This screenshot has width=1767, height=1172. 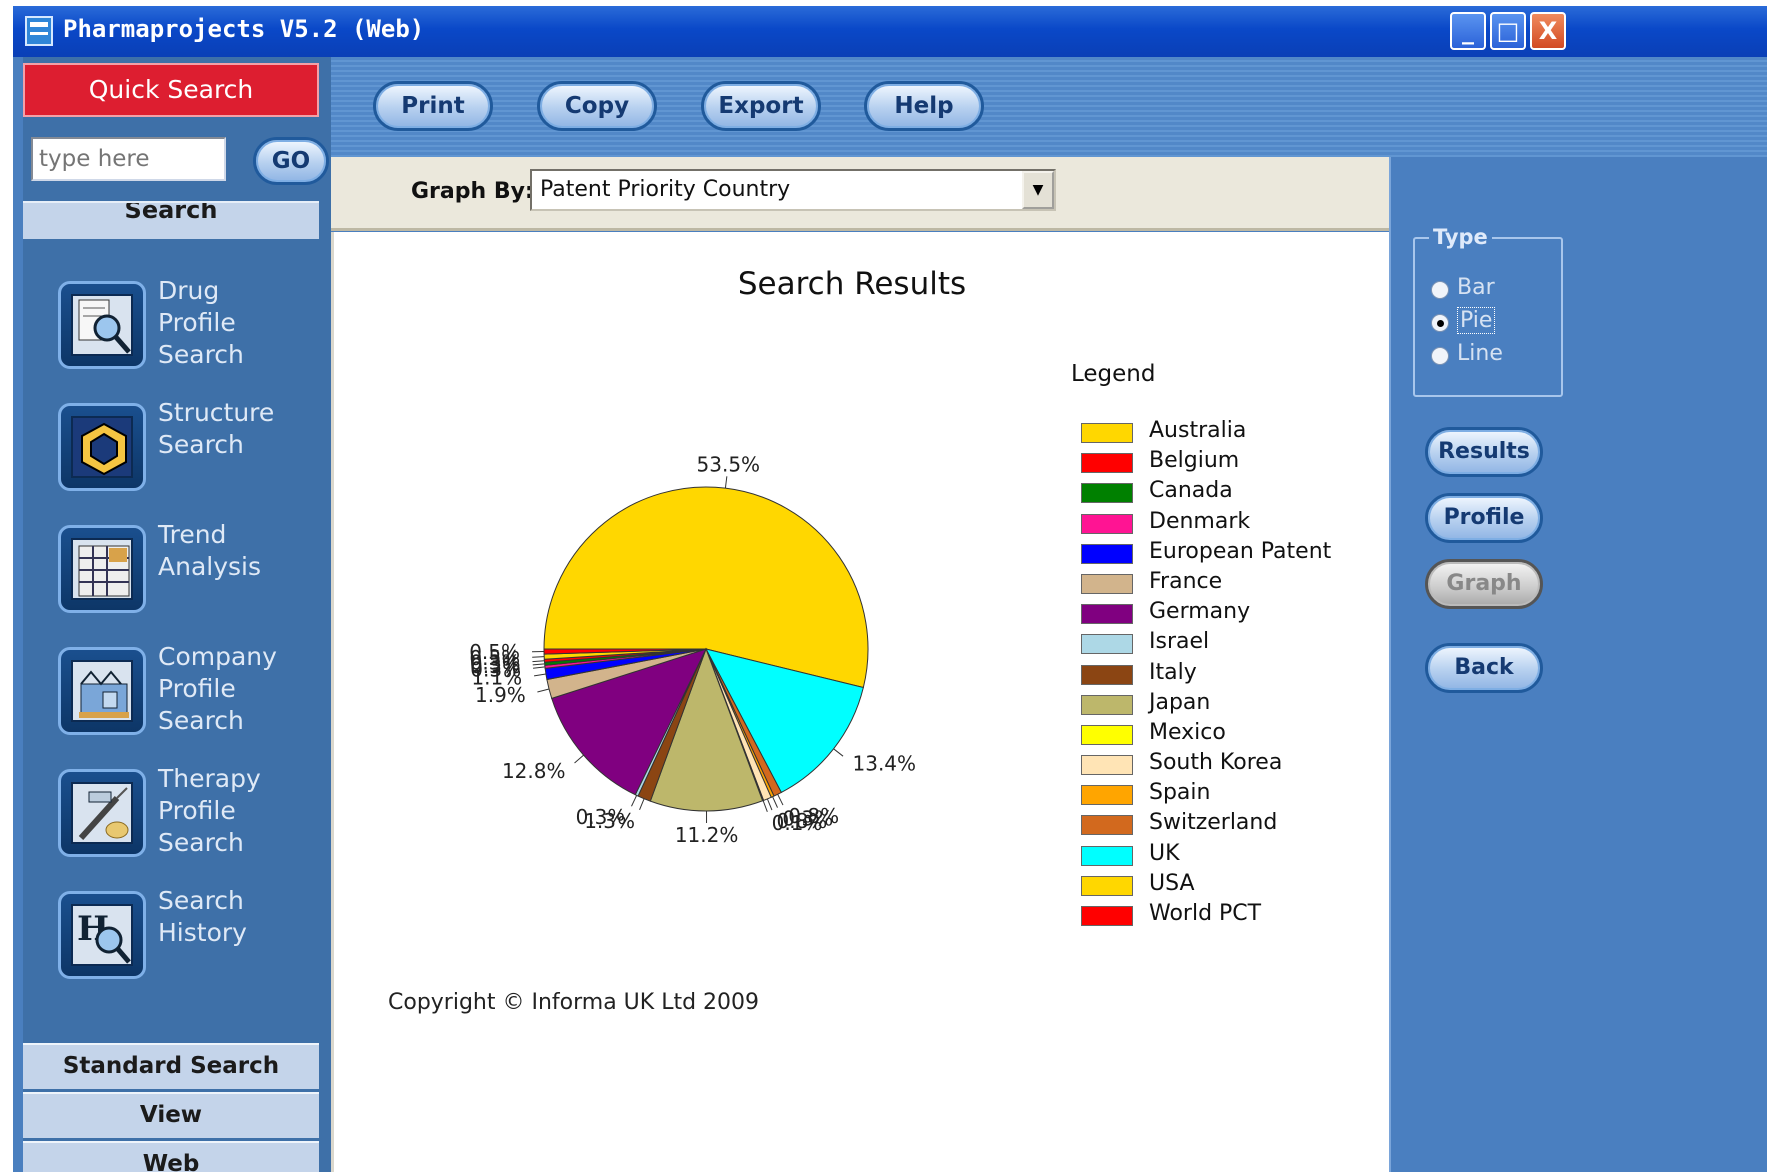 What do you see at coordinates (890, 31) in the screenshot?
I see `title-bar: Pharmaprojects V5.2 (Web) _ □ X` at bounding box center [890, 31].